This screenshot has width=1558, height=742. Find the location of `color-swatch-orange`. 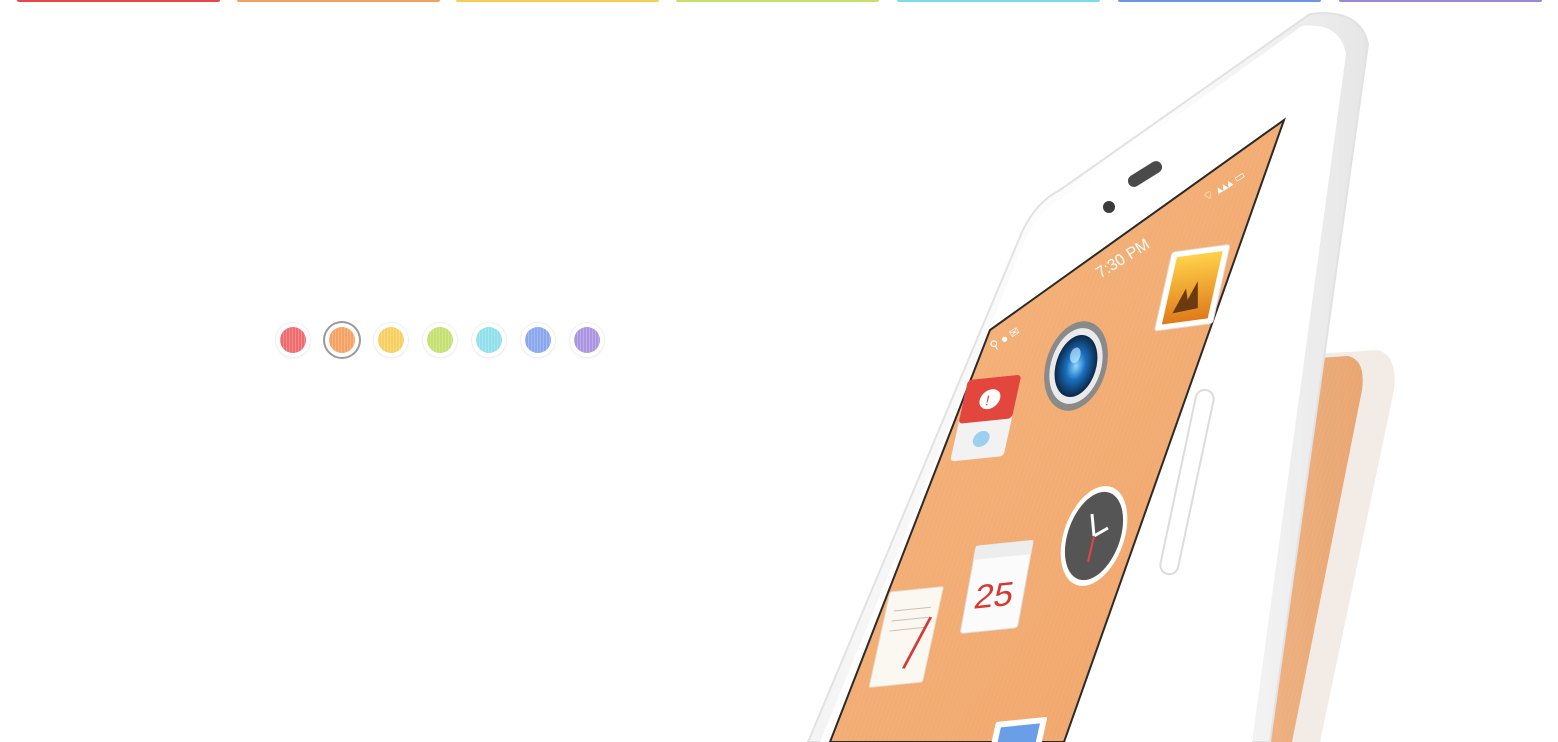

color-swatch-orange is located at coordinates (342, 340).